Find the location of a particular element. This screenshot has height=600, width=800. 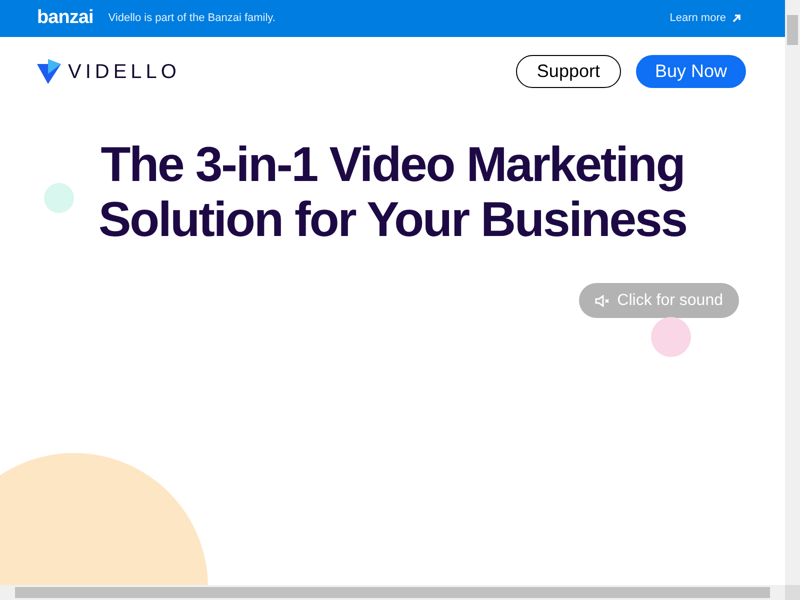

horizontal-scrollbar is located at coordinates (392, 592).